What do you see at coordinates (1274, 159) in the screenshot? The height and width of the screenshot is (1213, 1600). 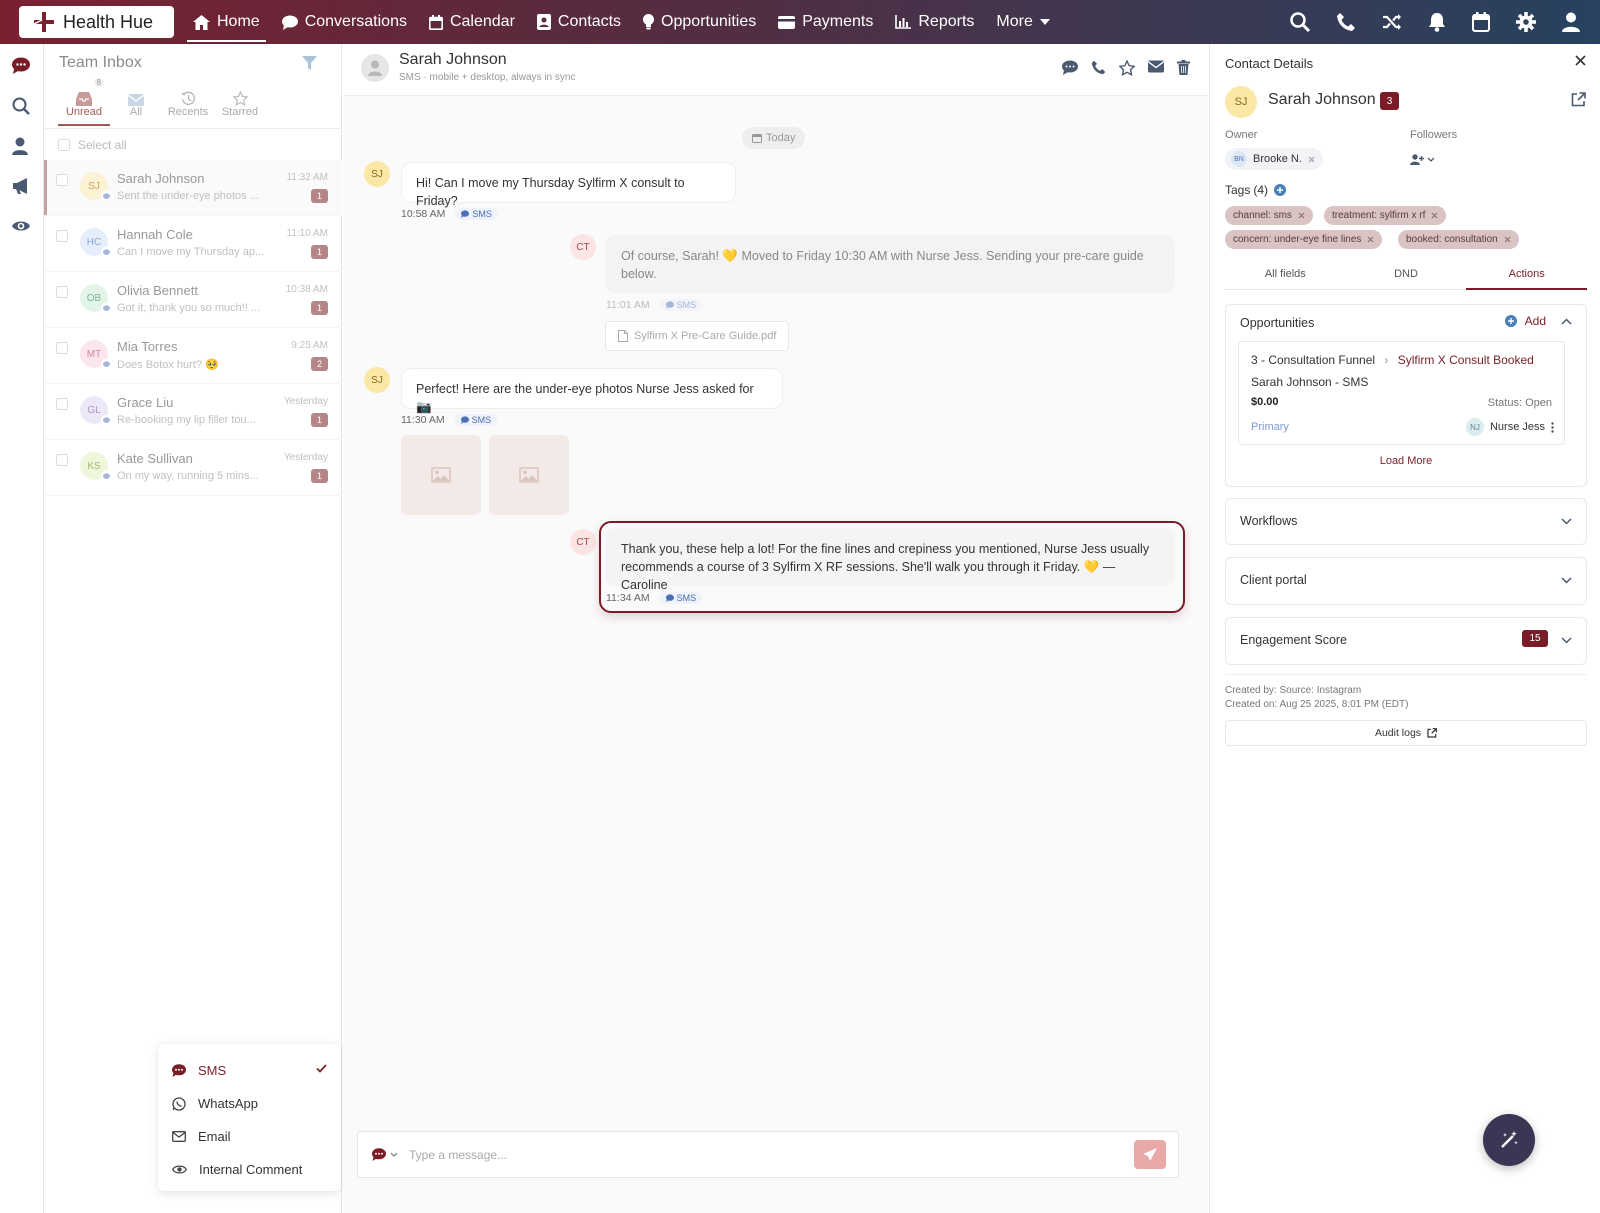 I see `owner-chip: BN Brooke N.` at bounding box center [1274, 159].